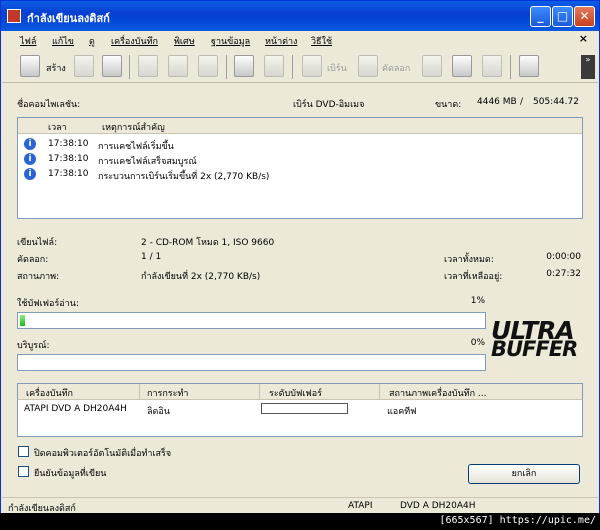 The height and width of the screenshot is (530, 600). I want to click on read-buffer-bar, so click(251, 320).